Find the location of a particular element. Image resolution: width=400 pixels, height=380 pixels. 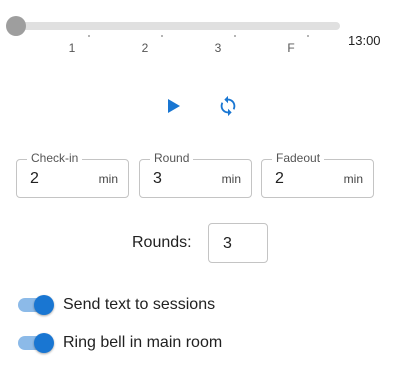

tick-label-round-1: 1 is located at coordinates (72, 48).